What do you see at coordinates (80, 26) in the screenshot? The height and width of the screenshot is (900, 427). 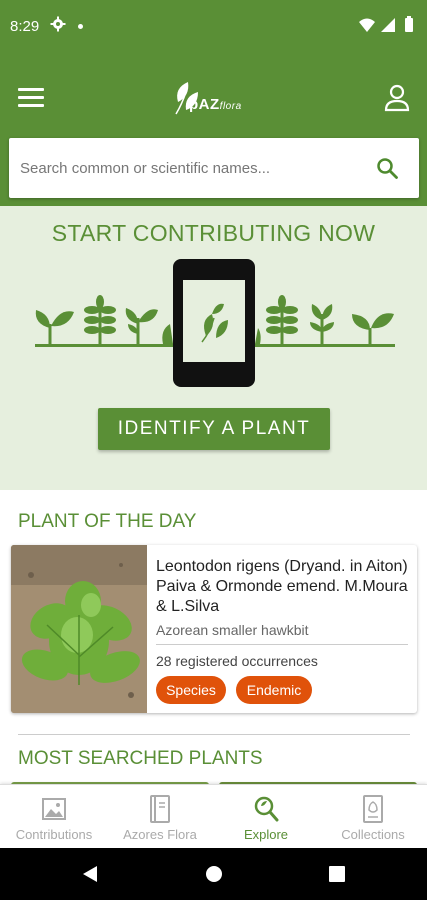 I see `notification-dot-icon` at bounding box center [80, 26].